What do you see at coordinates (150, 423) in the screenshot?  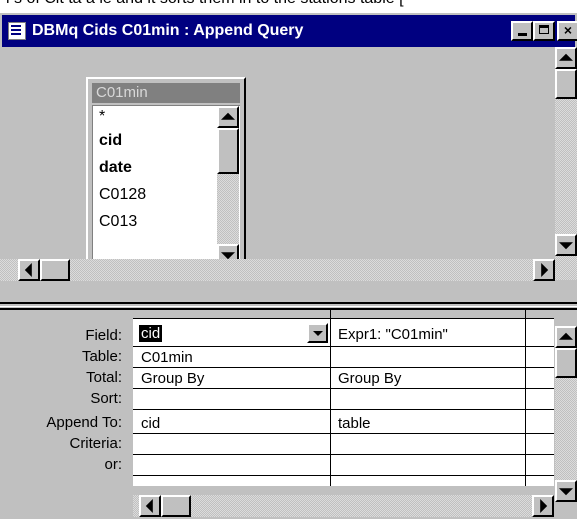 I see `append-to-cell-col1: cid` at bounding box center [150, 423].